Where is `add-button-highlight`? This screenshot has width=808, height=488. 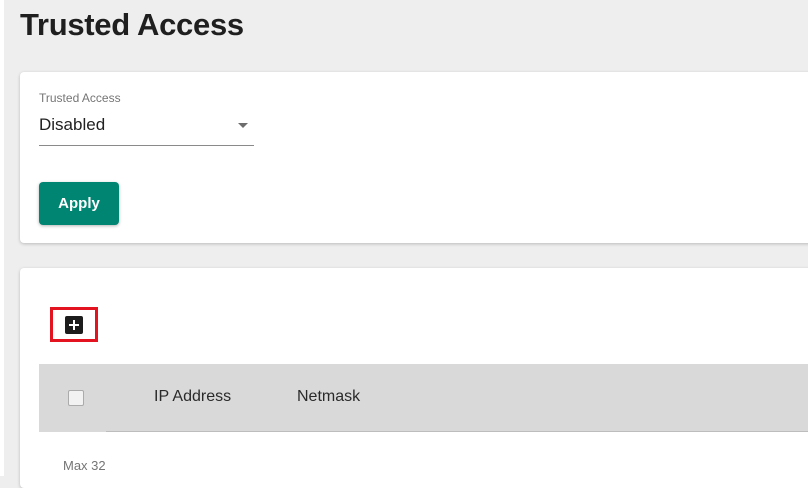
add-button-highlight is located at coordinates (74, 324).